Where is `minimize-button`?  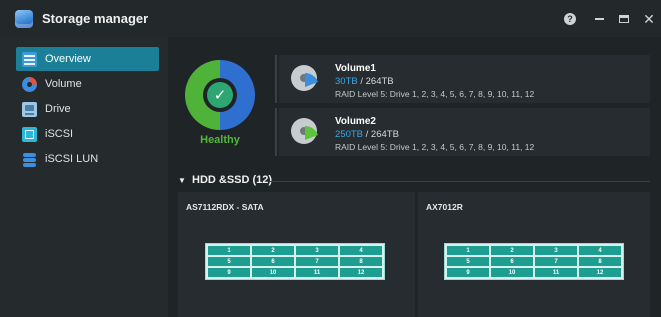
minimize-button is located at coordinates (599, 19).